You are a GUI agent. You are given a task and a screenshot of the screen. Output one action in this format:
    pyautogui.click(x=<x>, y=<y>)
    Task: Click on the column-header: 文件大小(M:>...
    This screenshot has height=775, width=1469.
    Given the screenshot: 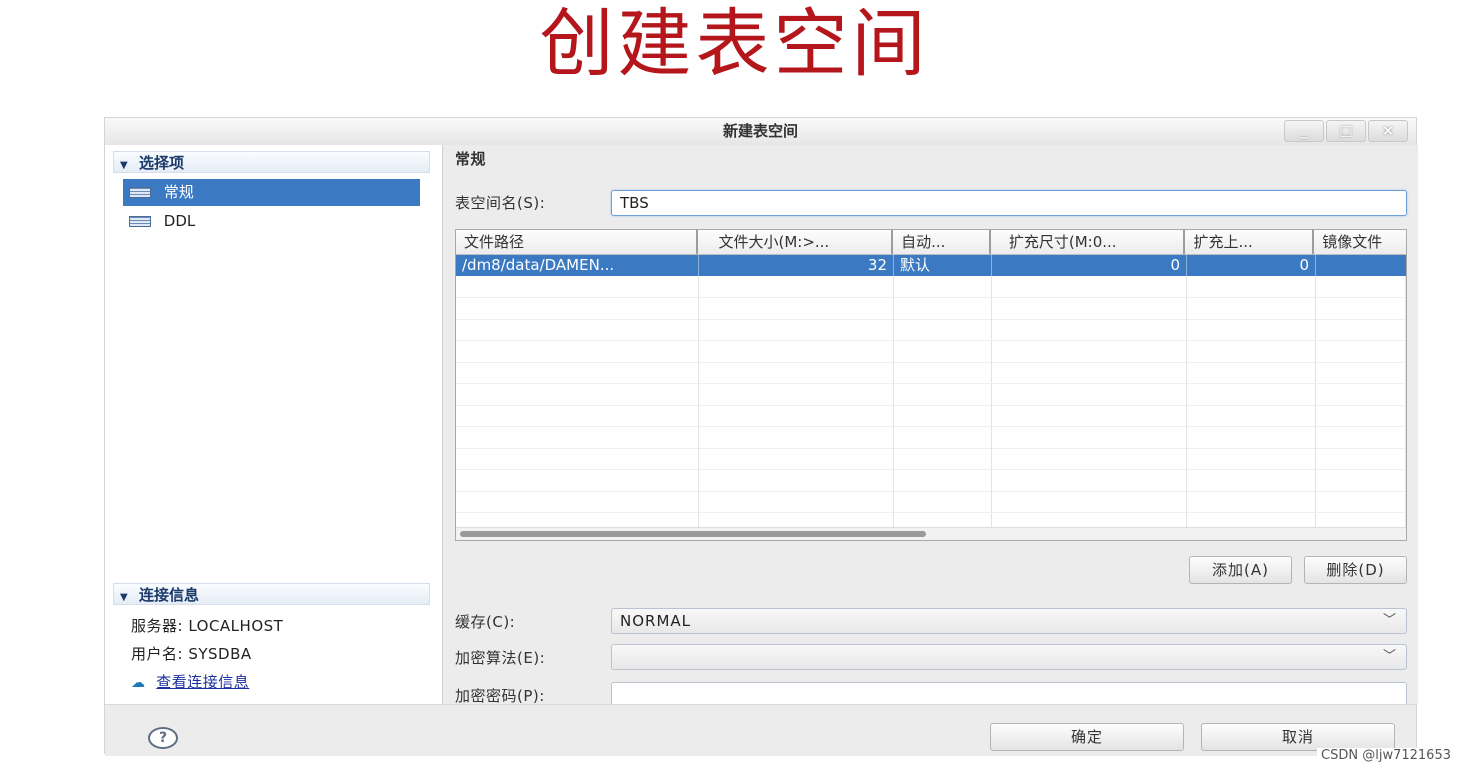 What is the action you would take?
    pyautogui.click(x=796, y=242)
    